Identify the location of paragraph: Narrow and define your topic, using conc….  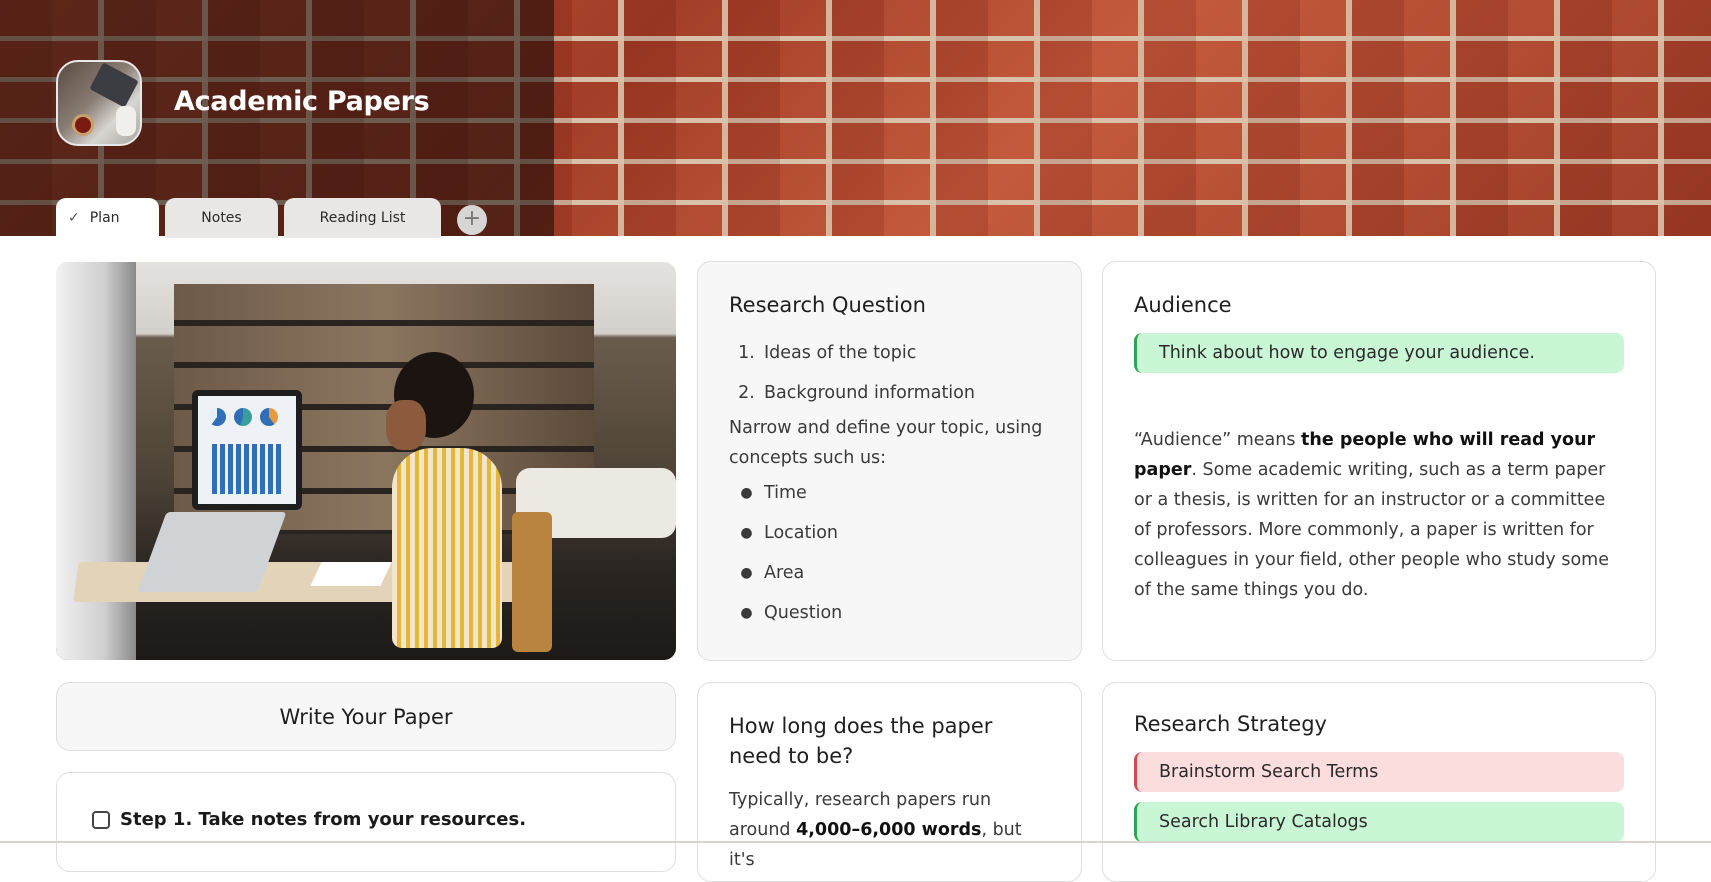
(886, 443).